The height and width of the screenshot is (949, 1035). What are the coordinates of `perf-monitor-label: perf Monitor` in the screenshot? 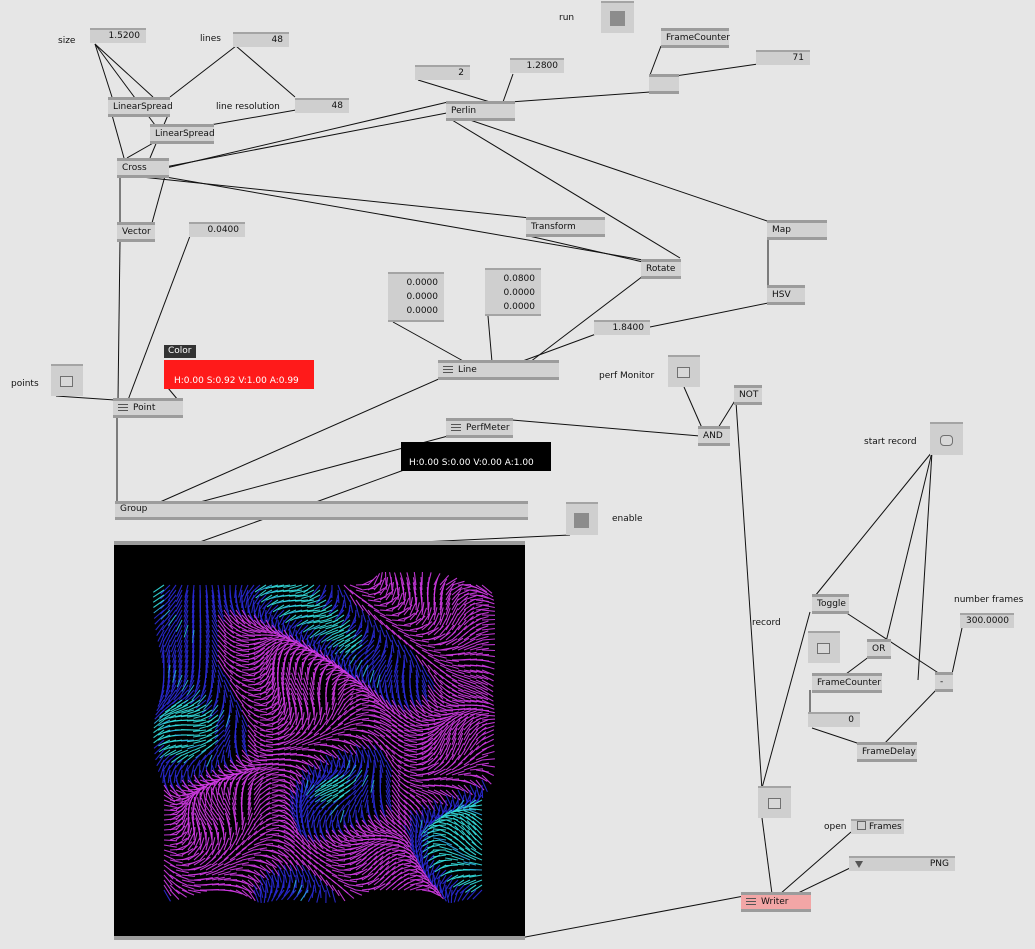 It's located at (627, 376).